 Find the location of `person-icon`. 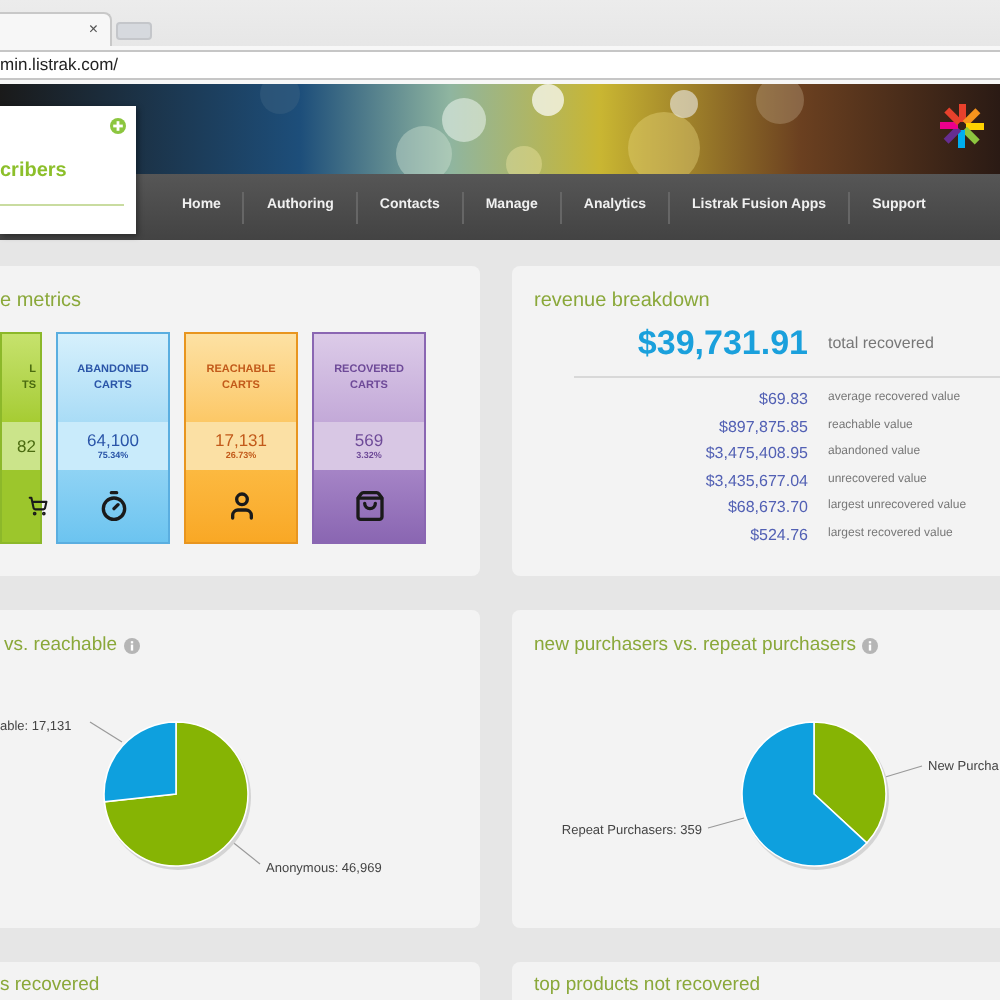

person-icon is located at coordinates (241, 506).